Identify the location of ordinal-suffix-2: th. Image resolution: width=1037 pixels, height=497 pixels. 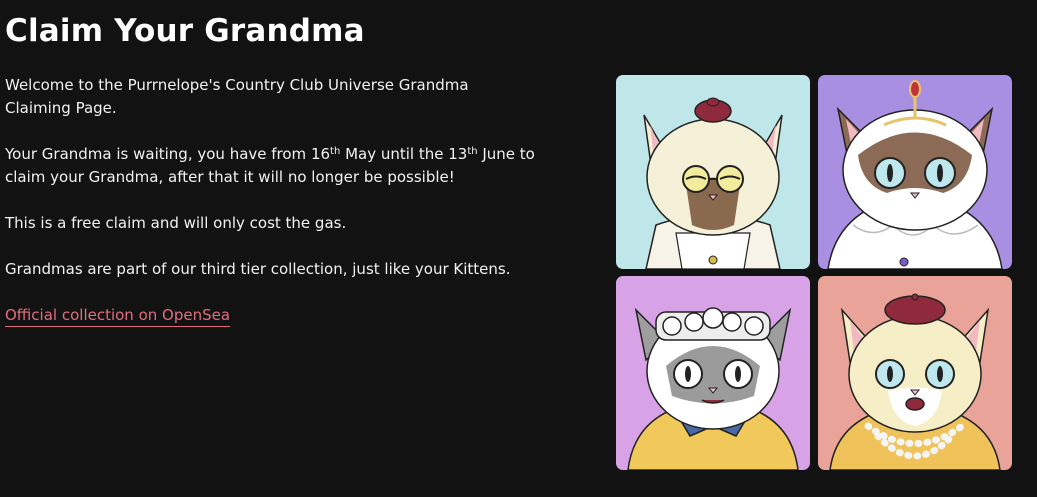
(472, 151).